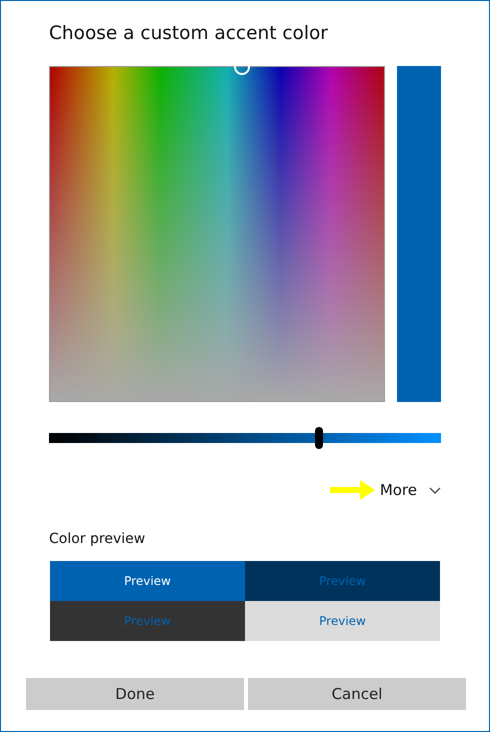  I want to click on more-toggle: More, so click(410, 490).